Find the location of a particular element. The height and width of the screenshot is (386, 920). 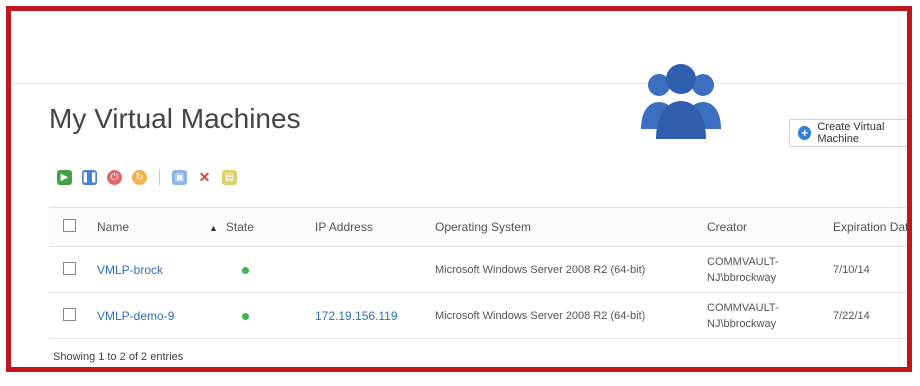

entries-summary: Showing 1 to 2 of 2 entries is located at coordinates (118, 357).